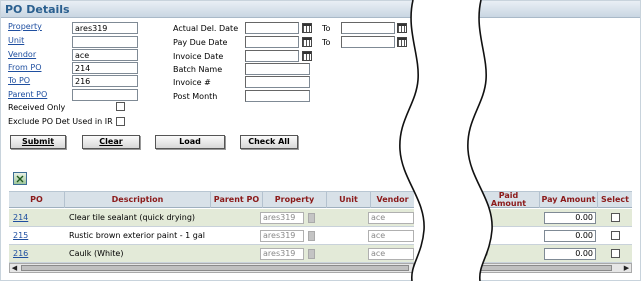 This screenshot has height=281, width=641. What do you see at coordinates (277, 96) in the screenshot?
I see `post-month-input` at bounding box center [277, 96].